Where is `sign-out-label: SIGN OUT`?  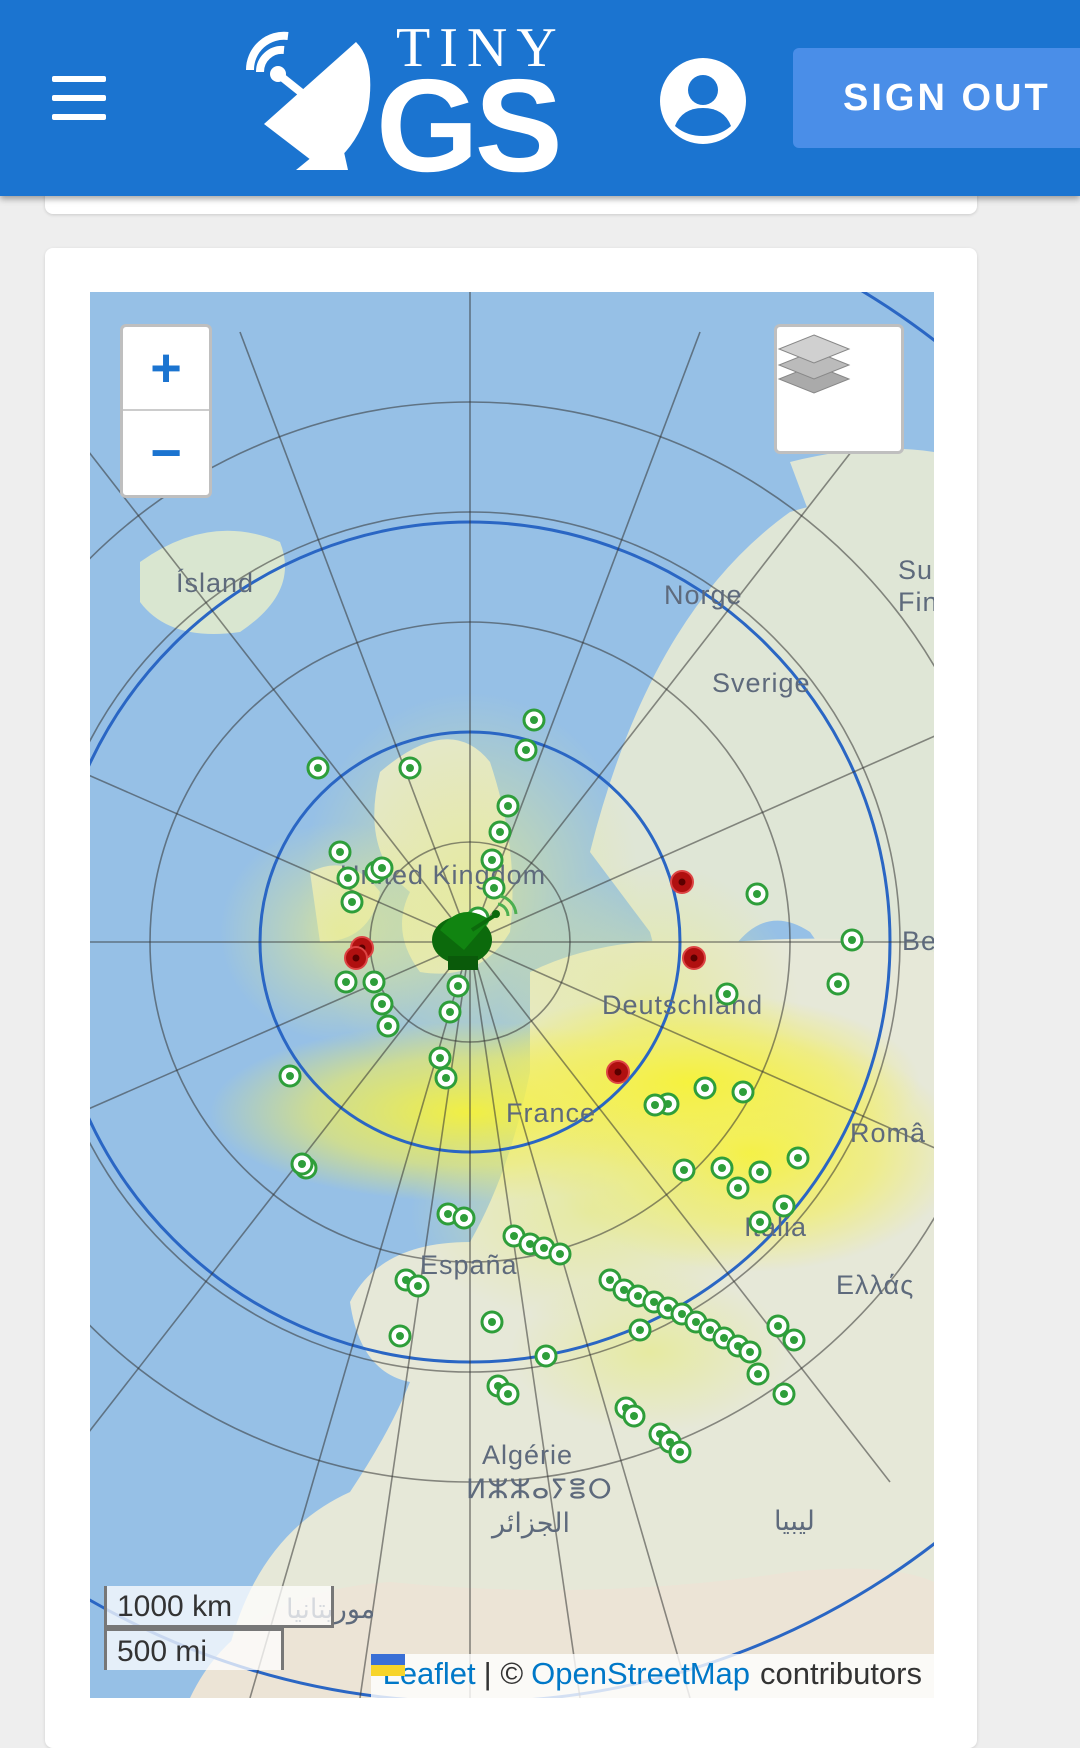 sign-out-label: SIGN OUT is located at coordinates (947, 97).